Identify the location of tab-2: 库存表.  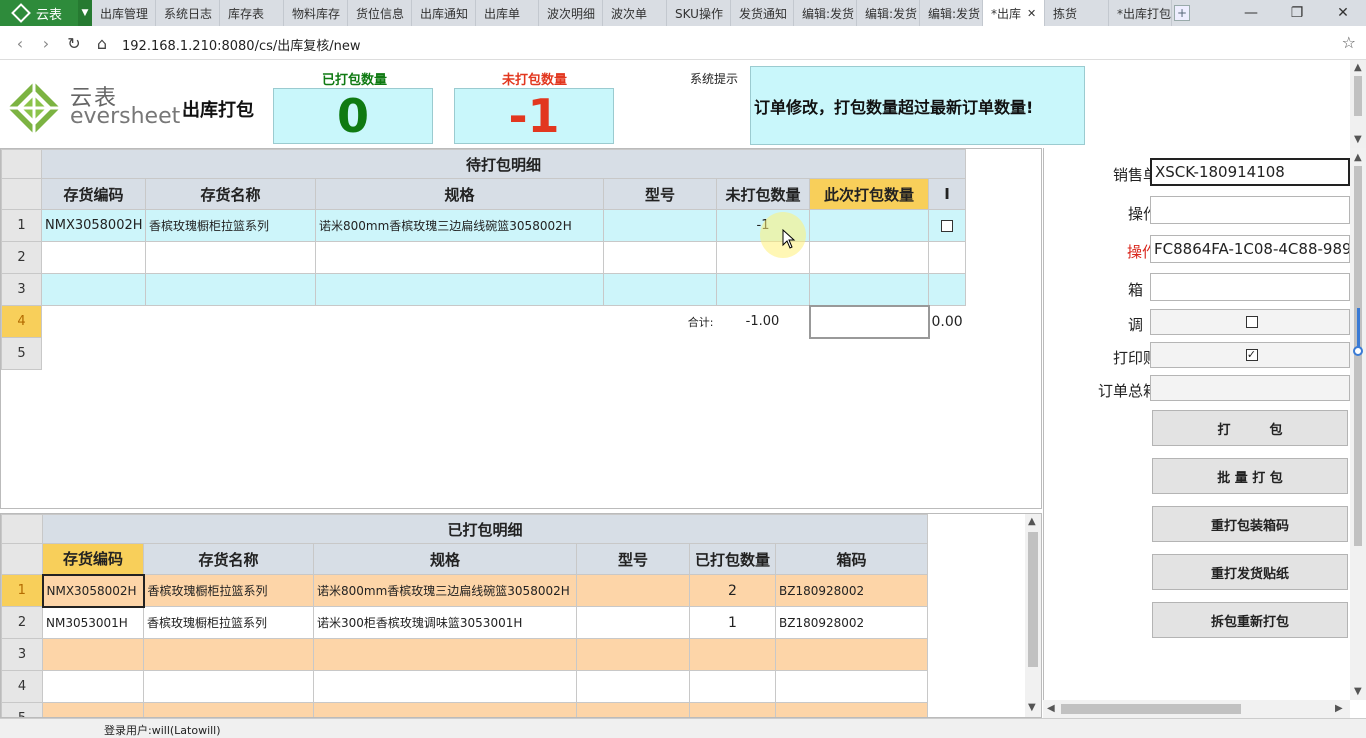
(252, 13).